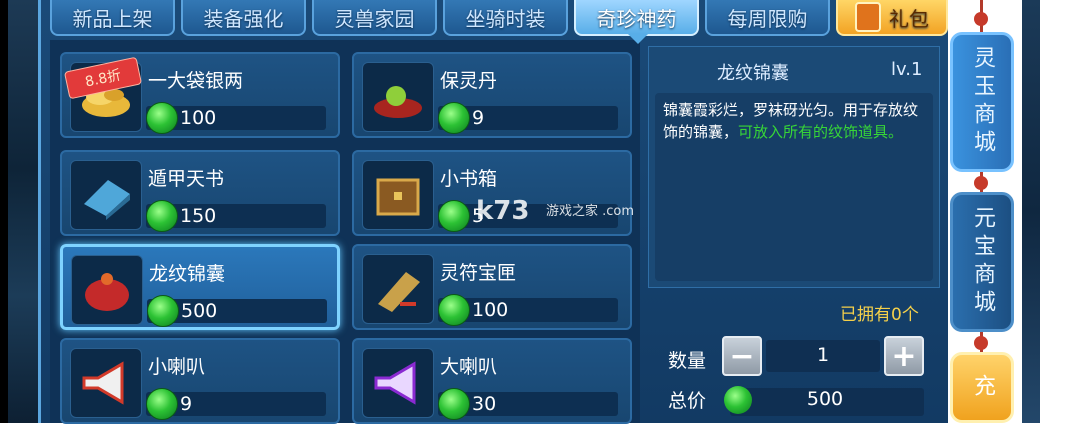 The image size is (1080, 424). Describe the element at coordinates (106, 383) in the screenshot. I see `small-horn-icon` at that location.